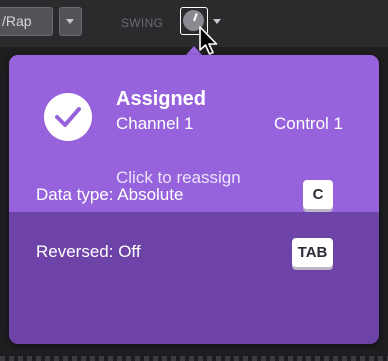 The height and width of the screenshot is (361, 388). I want to click on preset-select: /Rap, so click(26, 21).